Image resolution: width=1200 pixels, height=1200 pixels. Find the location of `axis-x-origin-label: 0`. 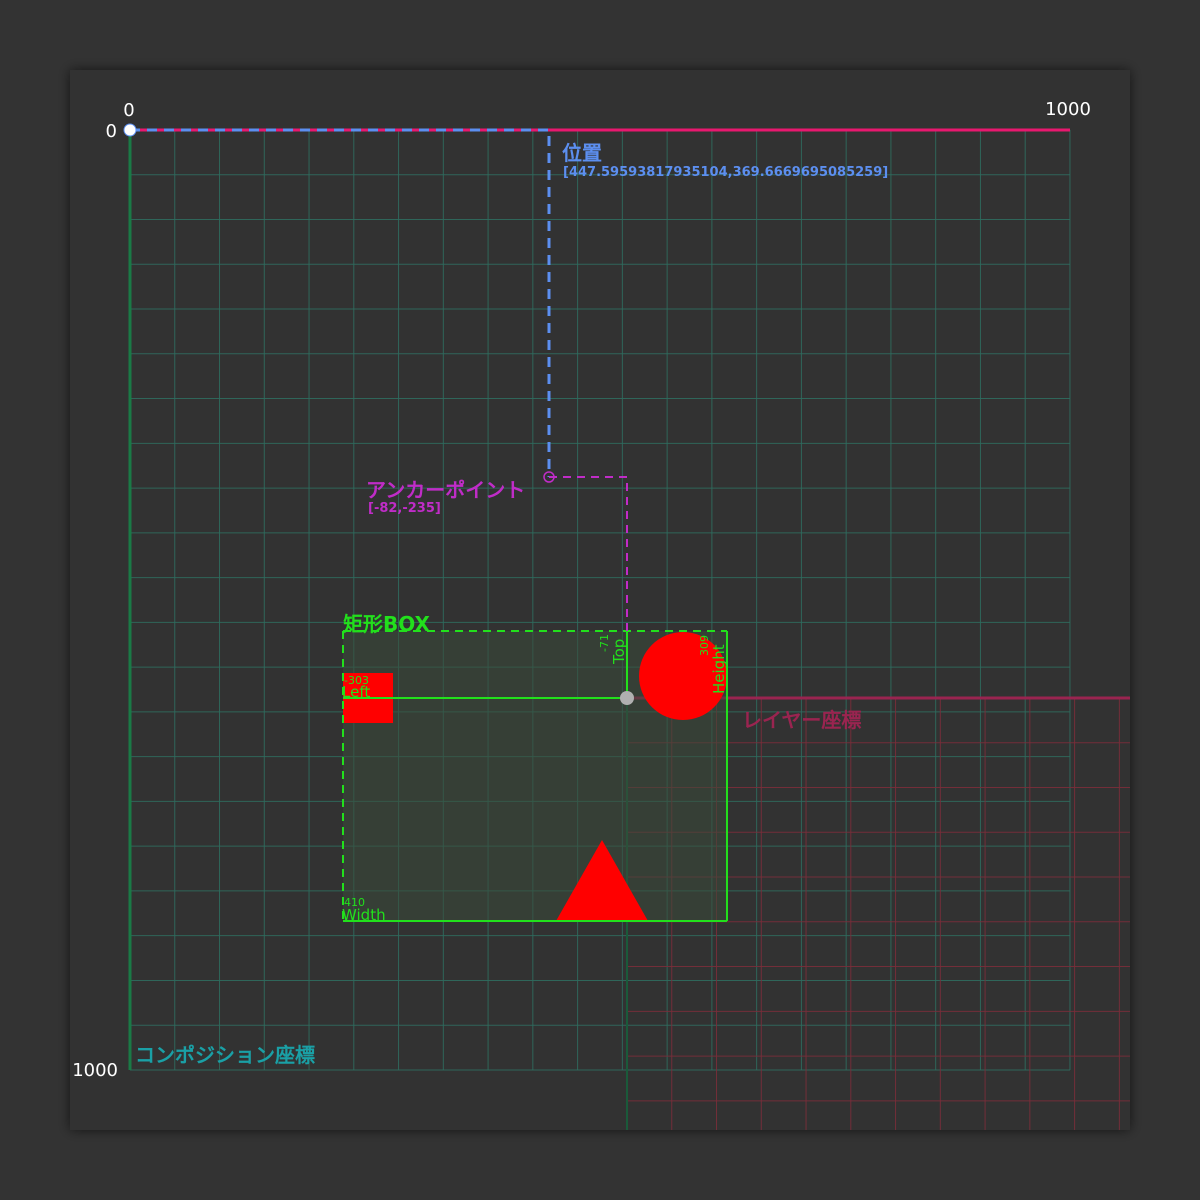

axis-x-origin-label: 0 is located at coordinates (128, 110).